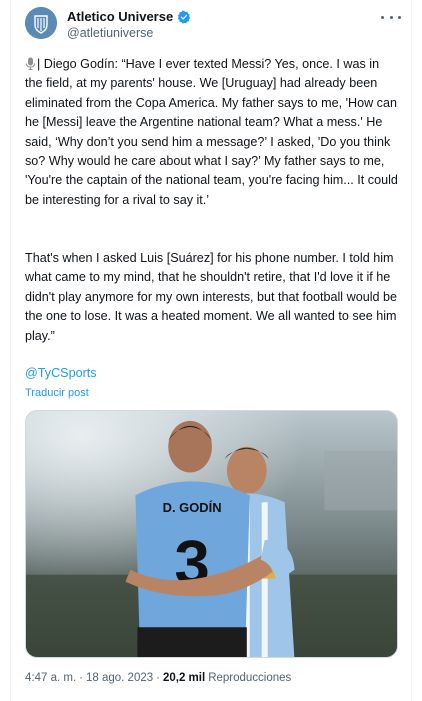 The image size is (422, 701). I want to click on display-name: Atletico Universe, so click(120, 16).